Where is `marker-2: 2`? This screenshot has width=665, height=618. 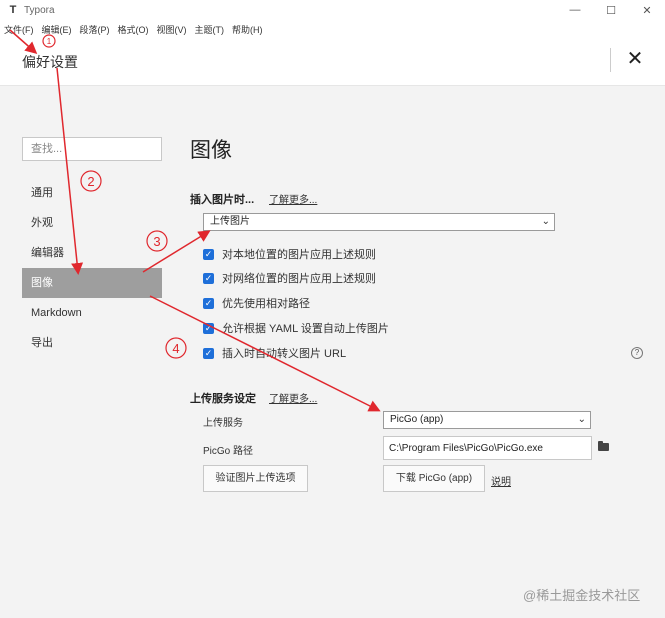
marker-2: 2 is located at coordinates (90, 181).